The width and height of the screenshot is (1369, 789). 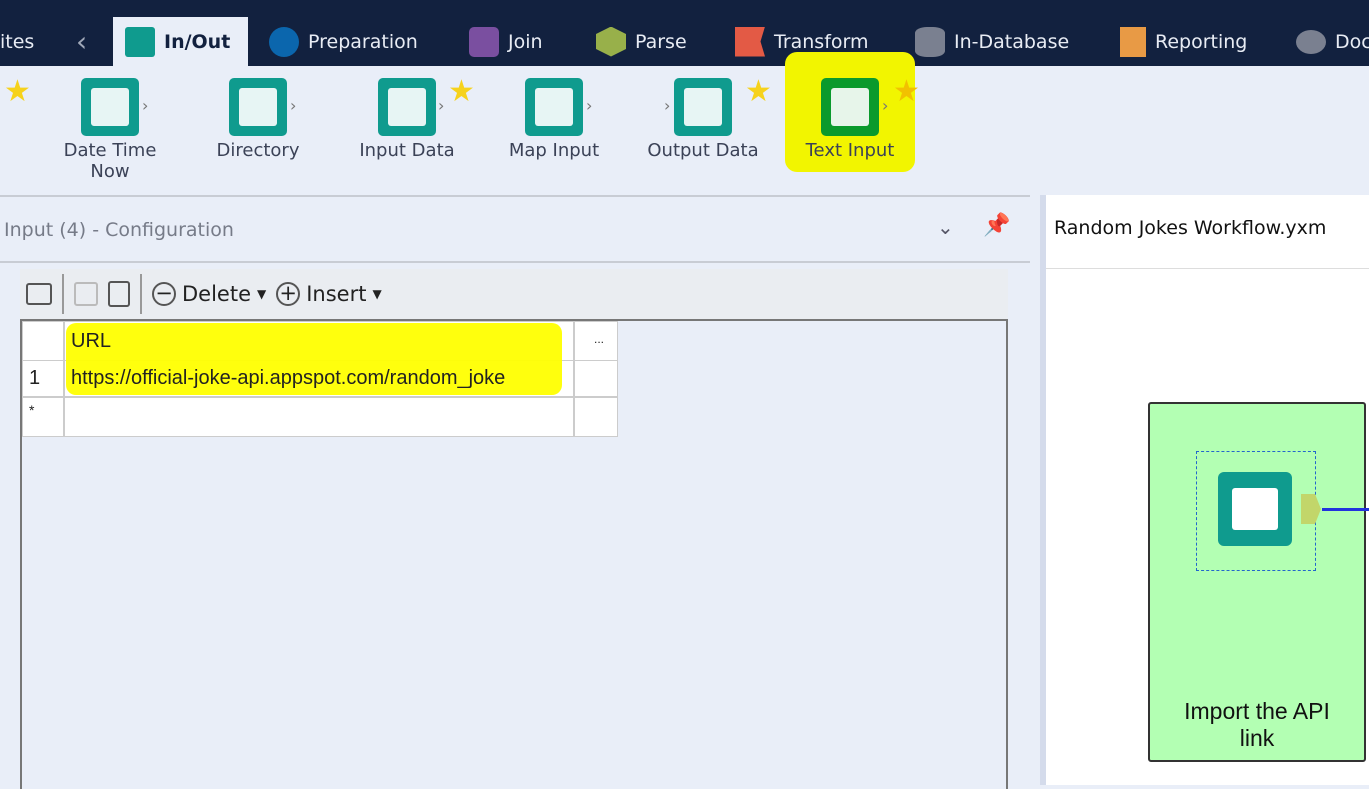 What do you see at coordinates (197, 41) in the screenshot?
I see `tab-label: In/Out` at bounding box center [197, 41].